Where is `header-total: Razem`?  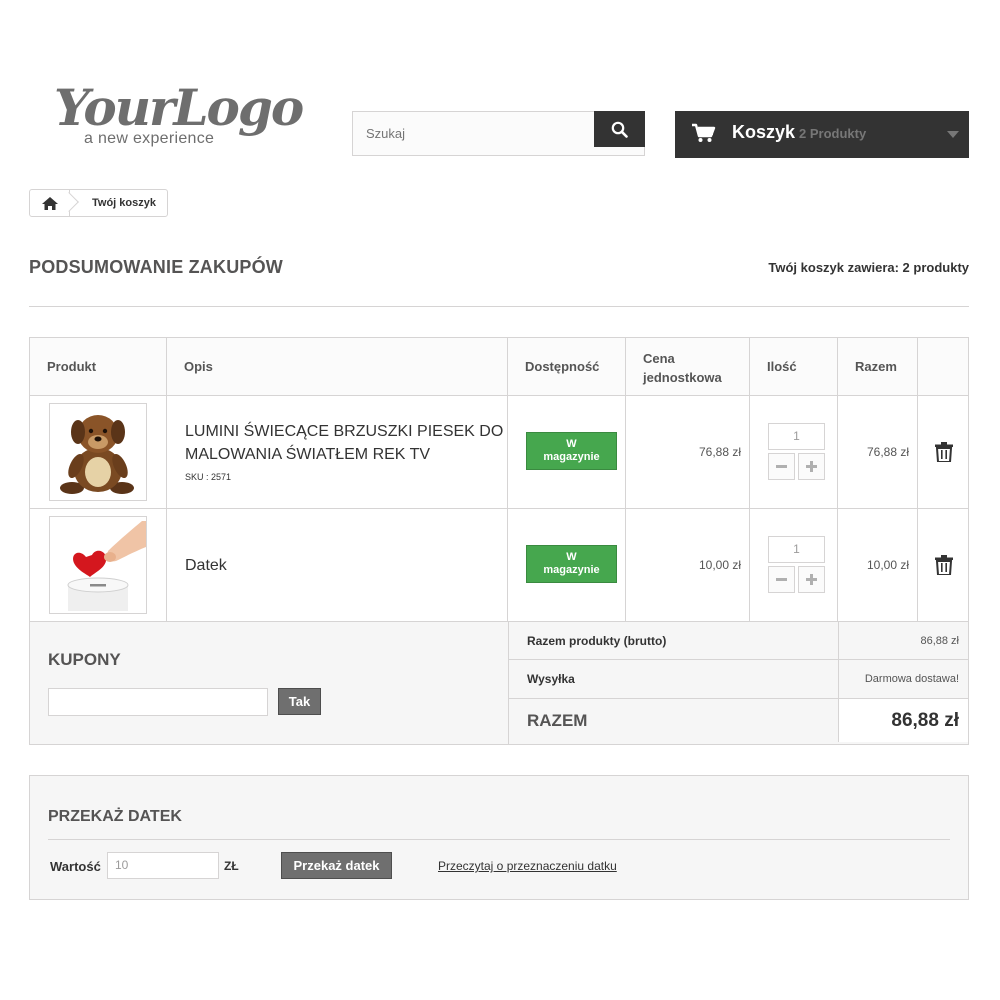
header-total: Razem is located at coordinates (878, 366).